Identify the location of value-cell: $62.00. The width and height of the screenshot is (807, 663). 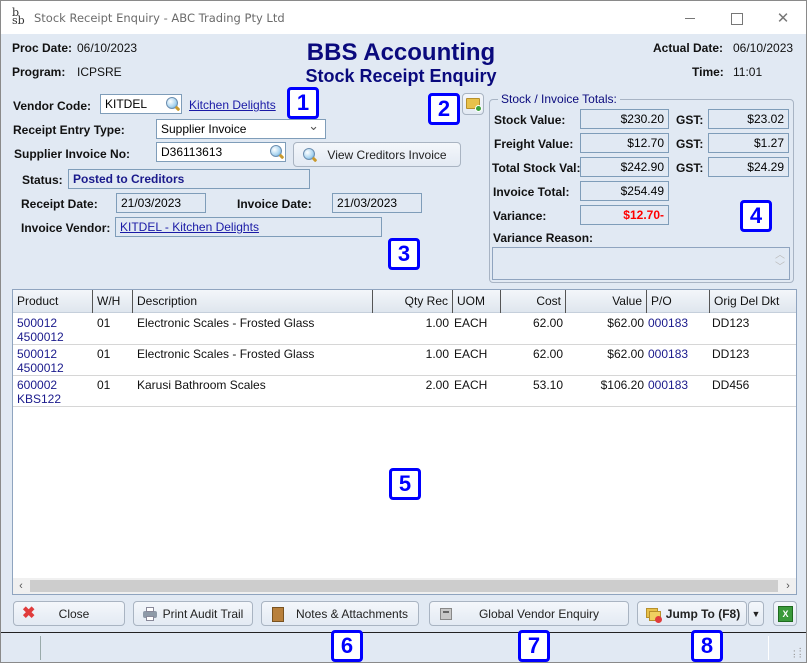
(625, 354).